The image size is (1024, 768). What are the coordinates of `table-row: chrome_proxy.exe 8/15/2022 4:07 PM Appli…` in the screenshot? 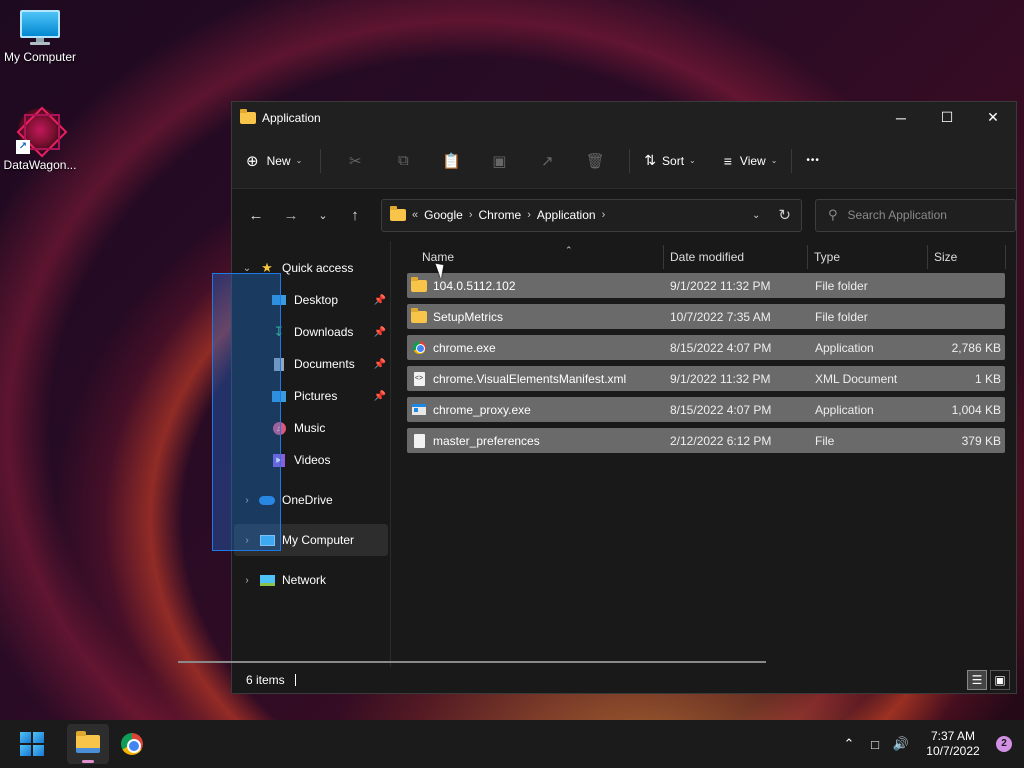 It's located at (706, 409).